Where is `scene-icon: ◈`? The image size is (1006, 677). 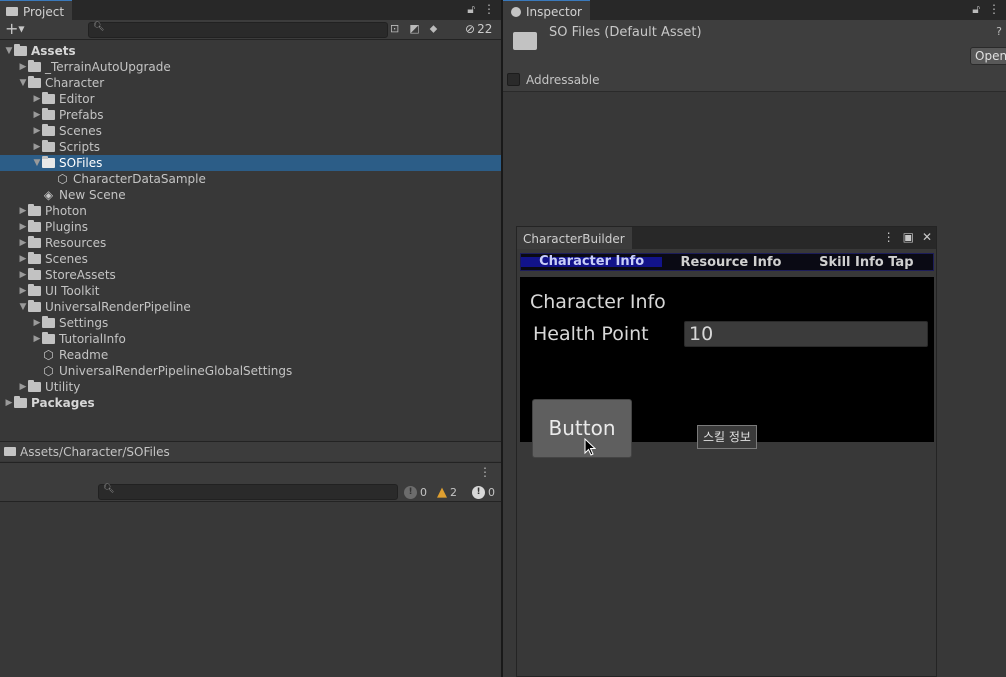 scene-icon: ◈ is located at coordinates (48, 194).